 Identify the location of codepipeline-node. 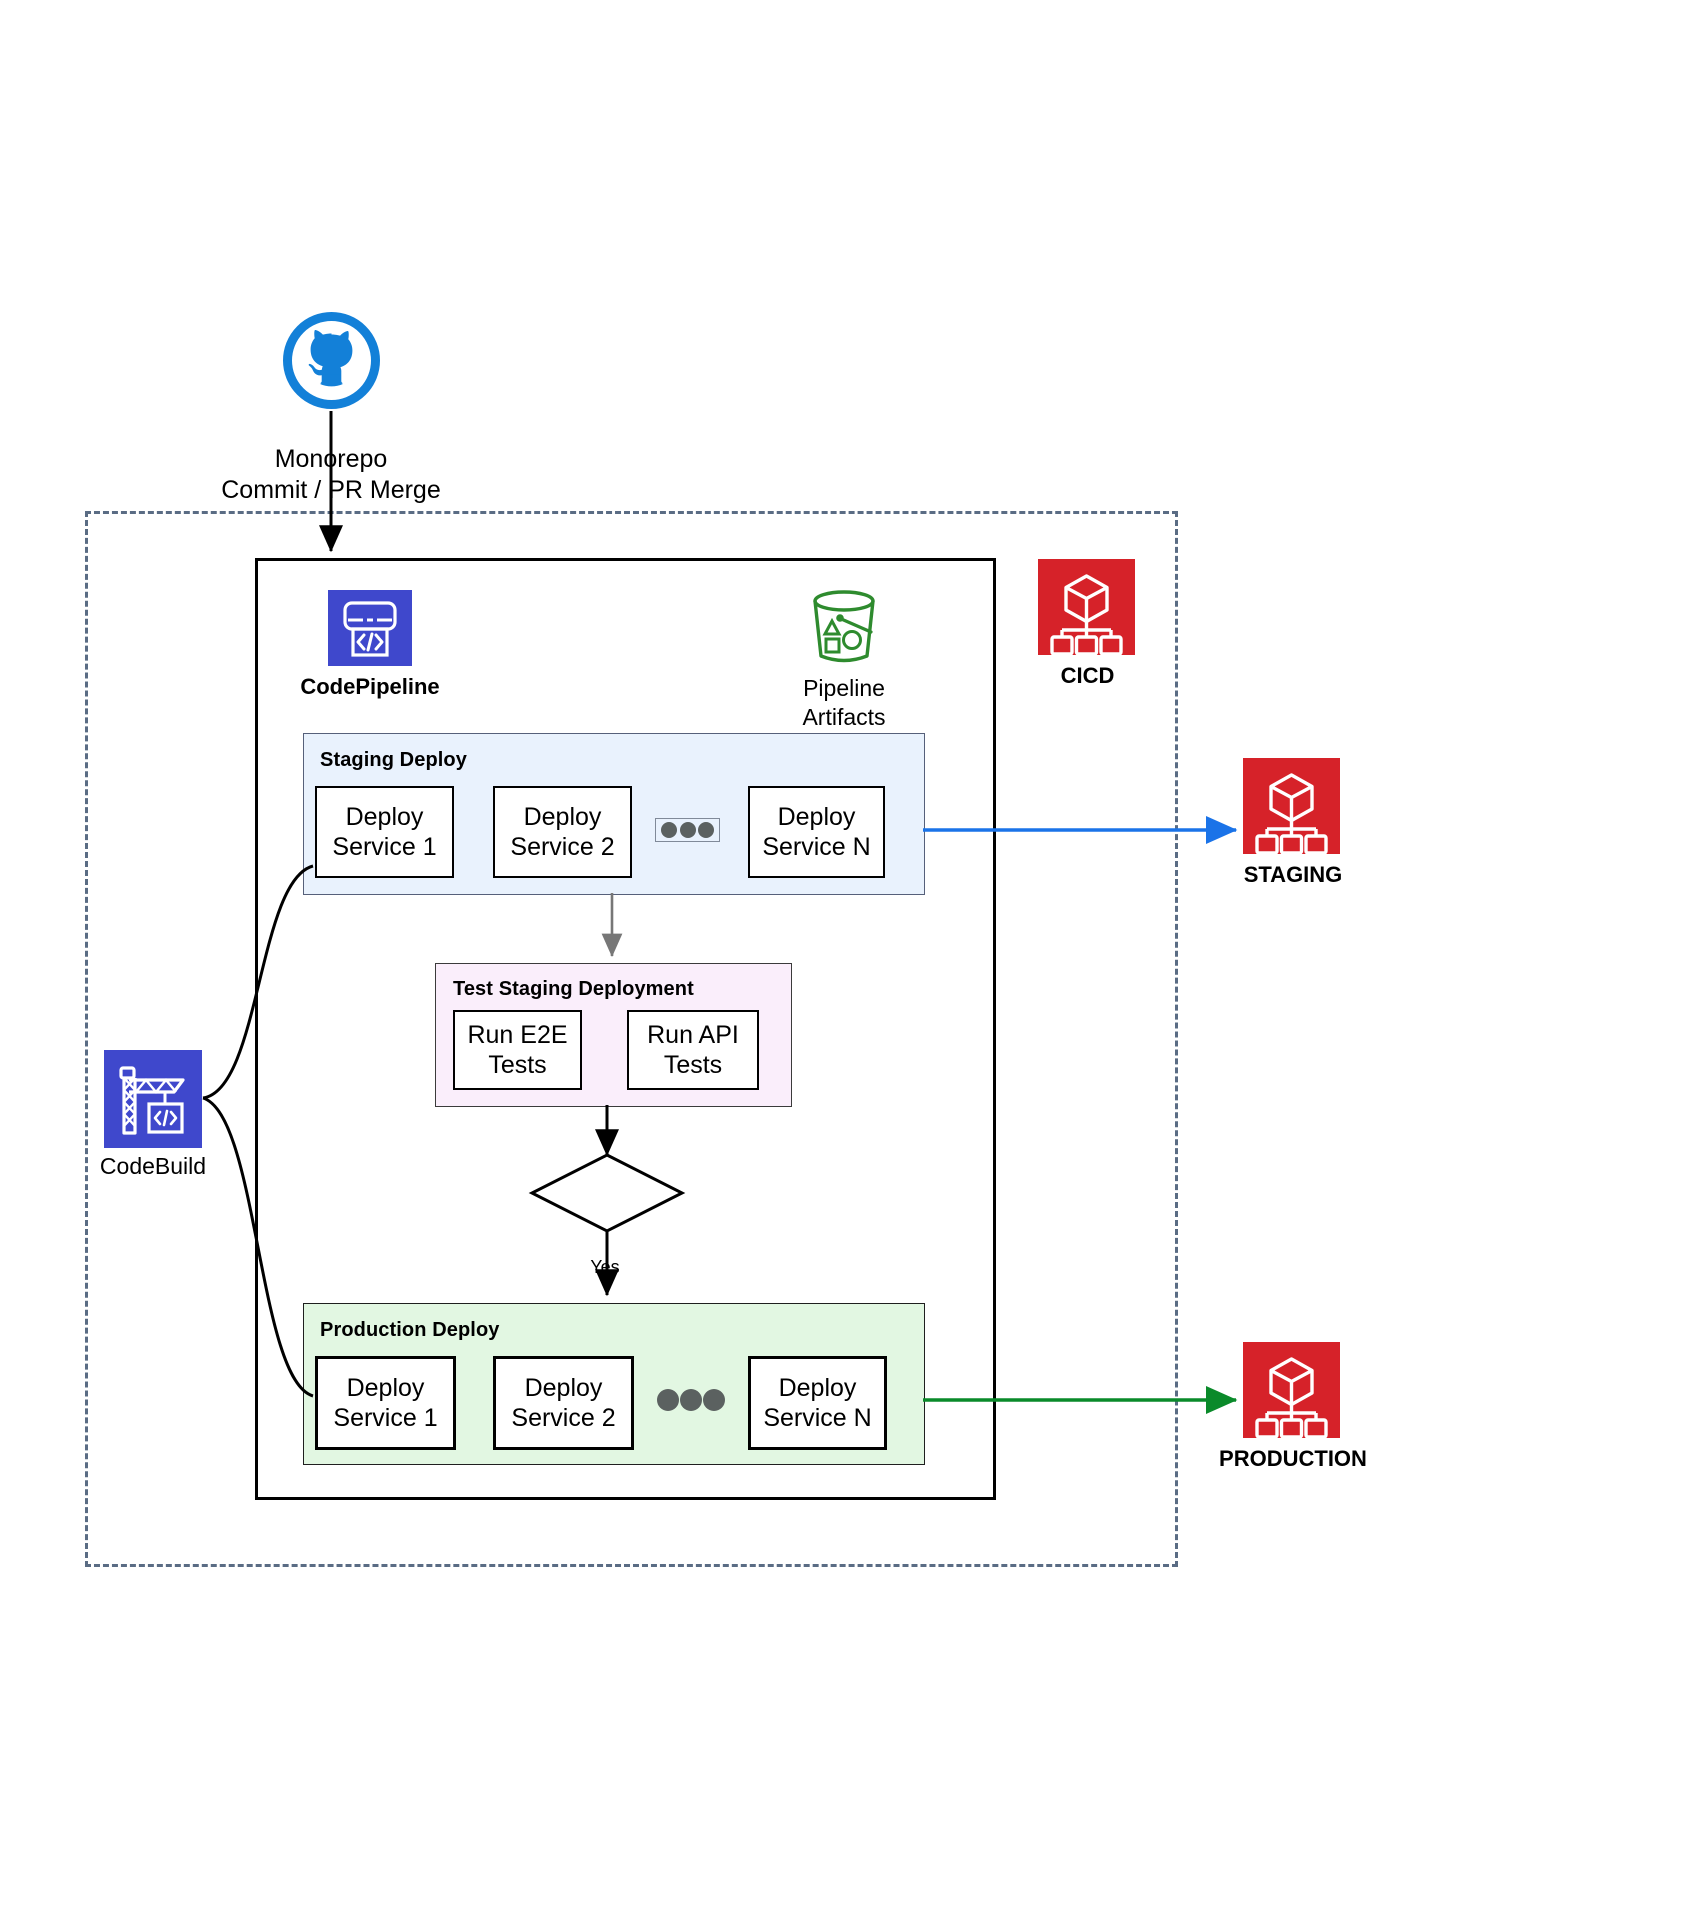
(370, 628).